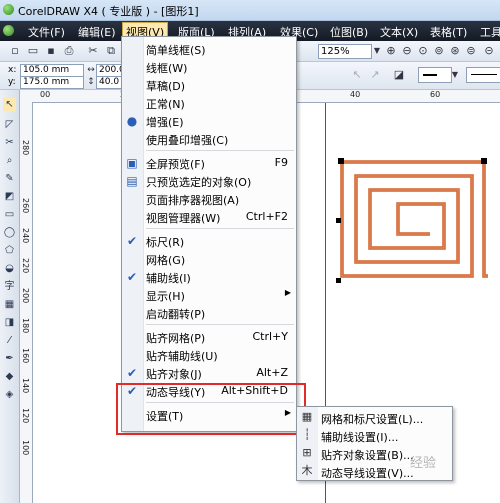 The width and height of the screenshot is (500, 503). What do you see at coordinates (209, 259) in the screenshot?
I see `view-menu-item-13: 网格(G)` at bounding box center [209, 259].